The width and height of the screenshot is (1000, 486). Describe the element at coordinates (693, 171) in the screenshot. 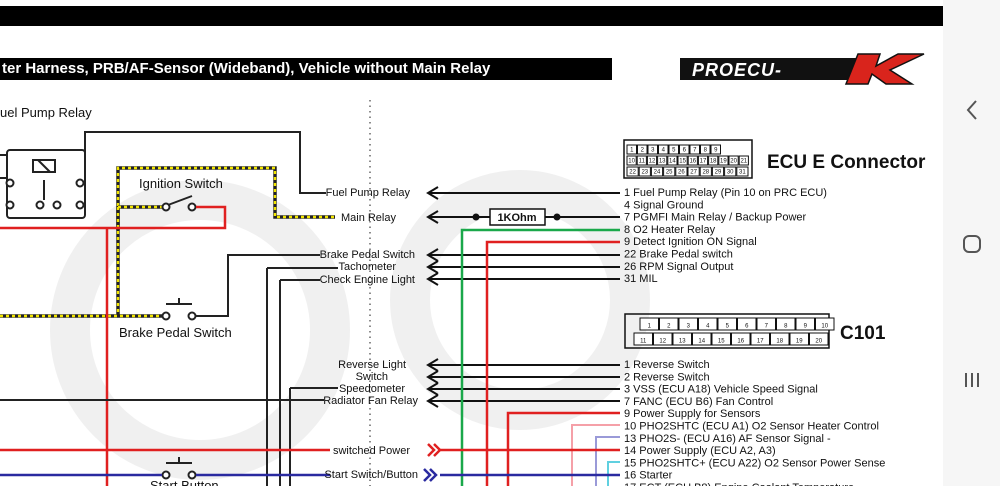

I see `connector-pin: 27` at that location.